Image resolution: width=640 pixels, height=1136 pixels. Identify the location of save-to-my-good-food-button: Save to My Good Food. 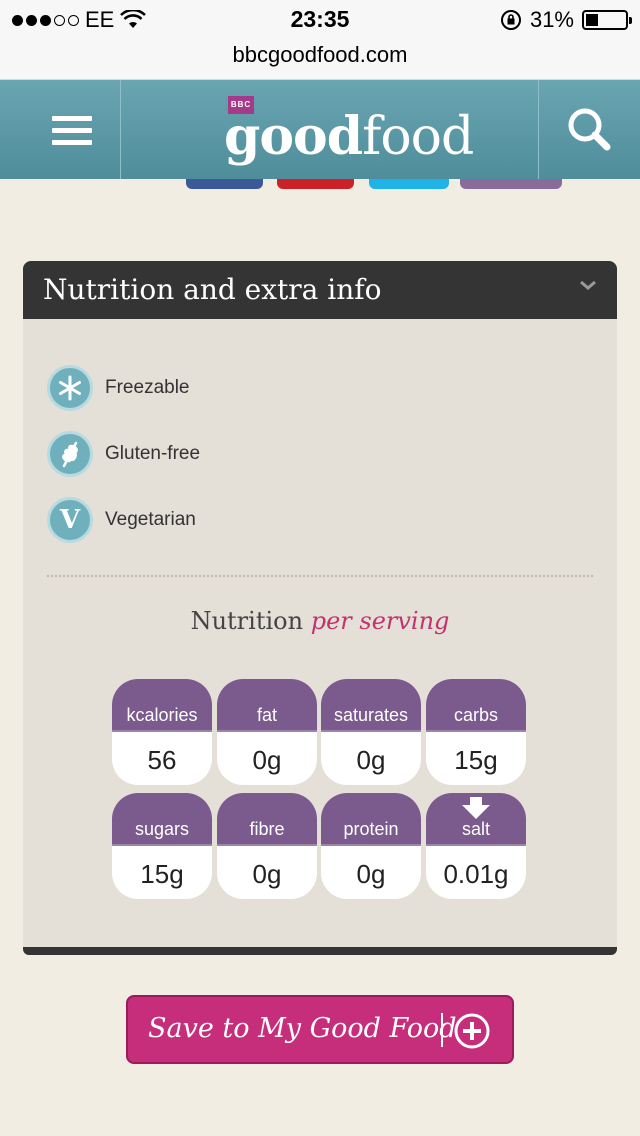
(320, 1029).